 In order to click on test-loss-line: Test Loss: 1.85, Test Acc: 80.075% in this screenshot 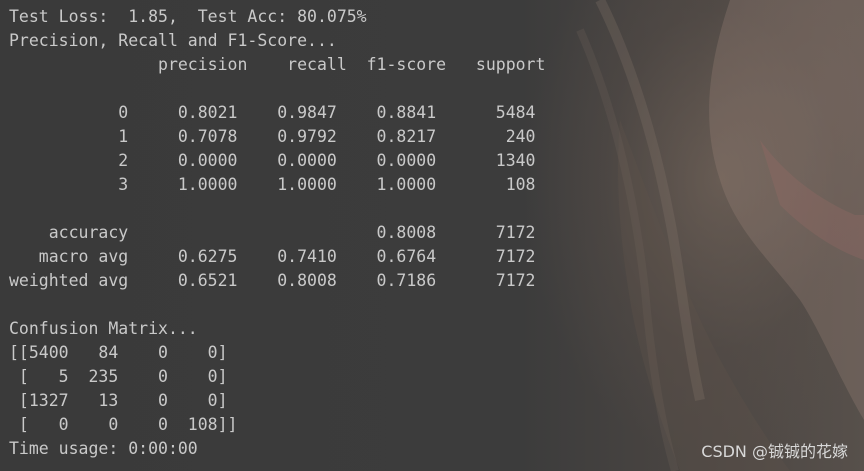, I will do `click(188, 16)`.